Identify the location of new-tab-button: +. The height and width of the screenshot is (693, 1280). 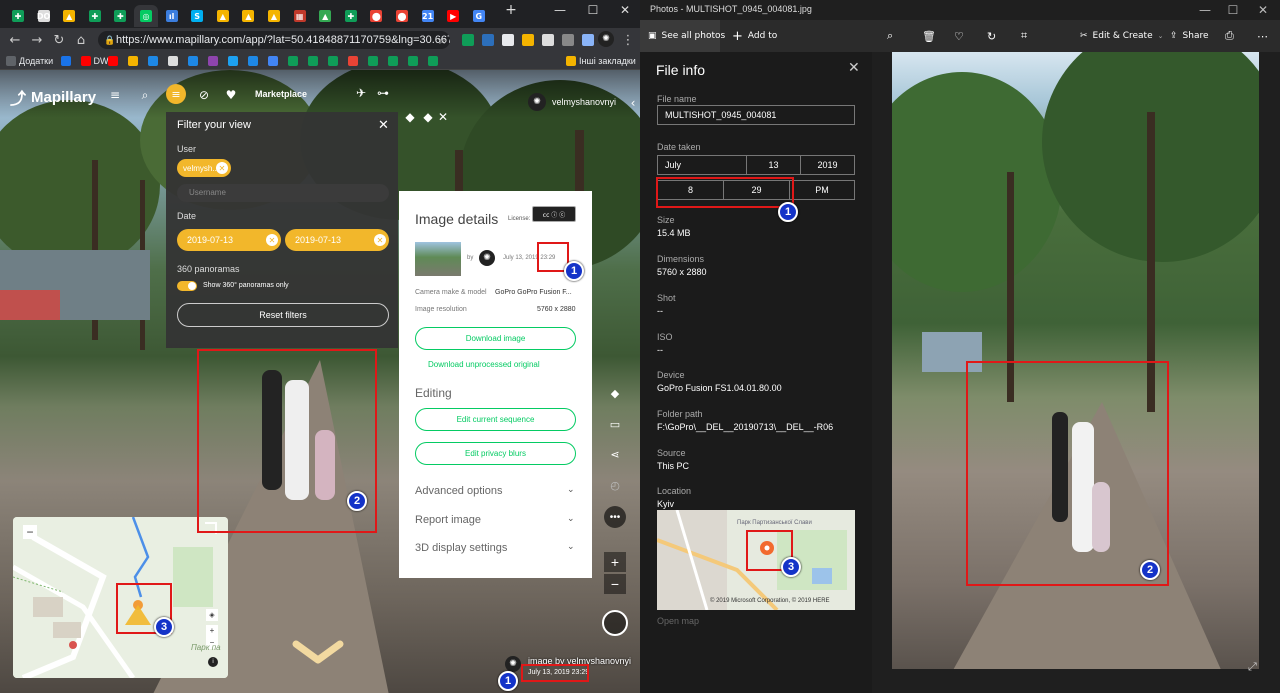
(511, 10).